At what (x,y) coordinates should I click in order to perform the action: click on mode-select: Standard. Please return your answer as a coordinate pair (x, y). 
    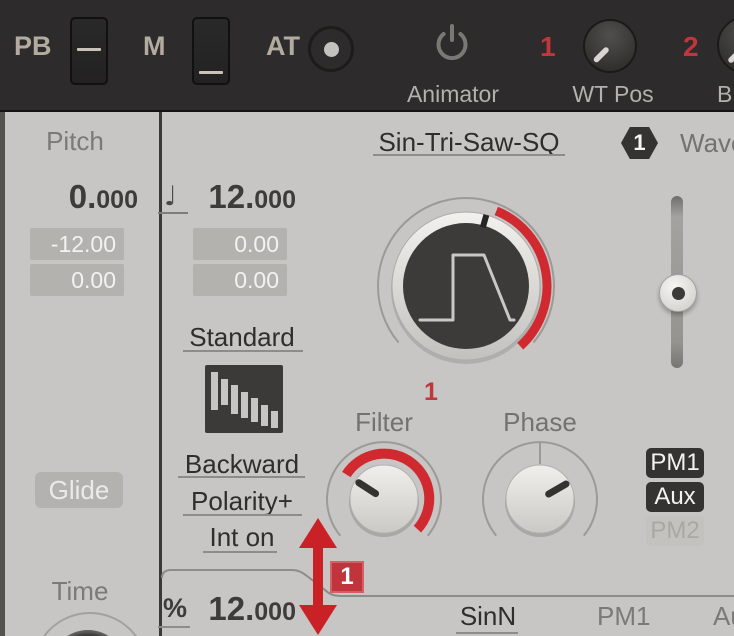
    Looking at the image, I should click on (242, 337).